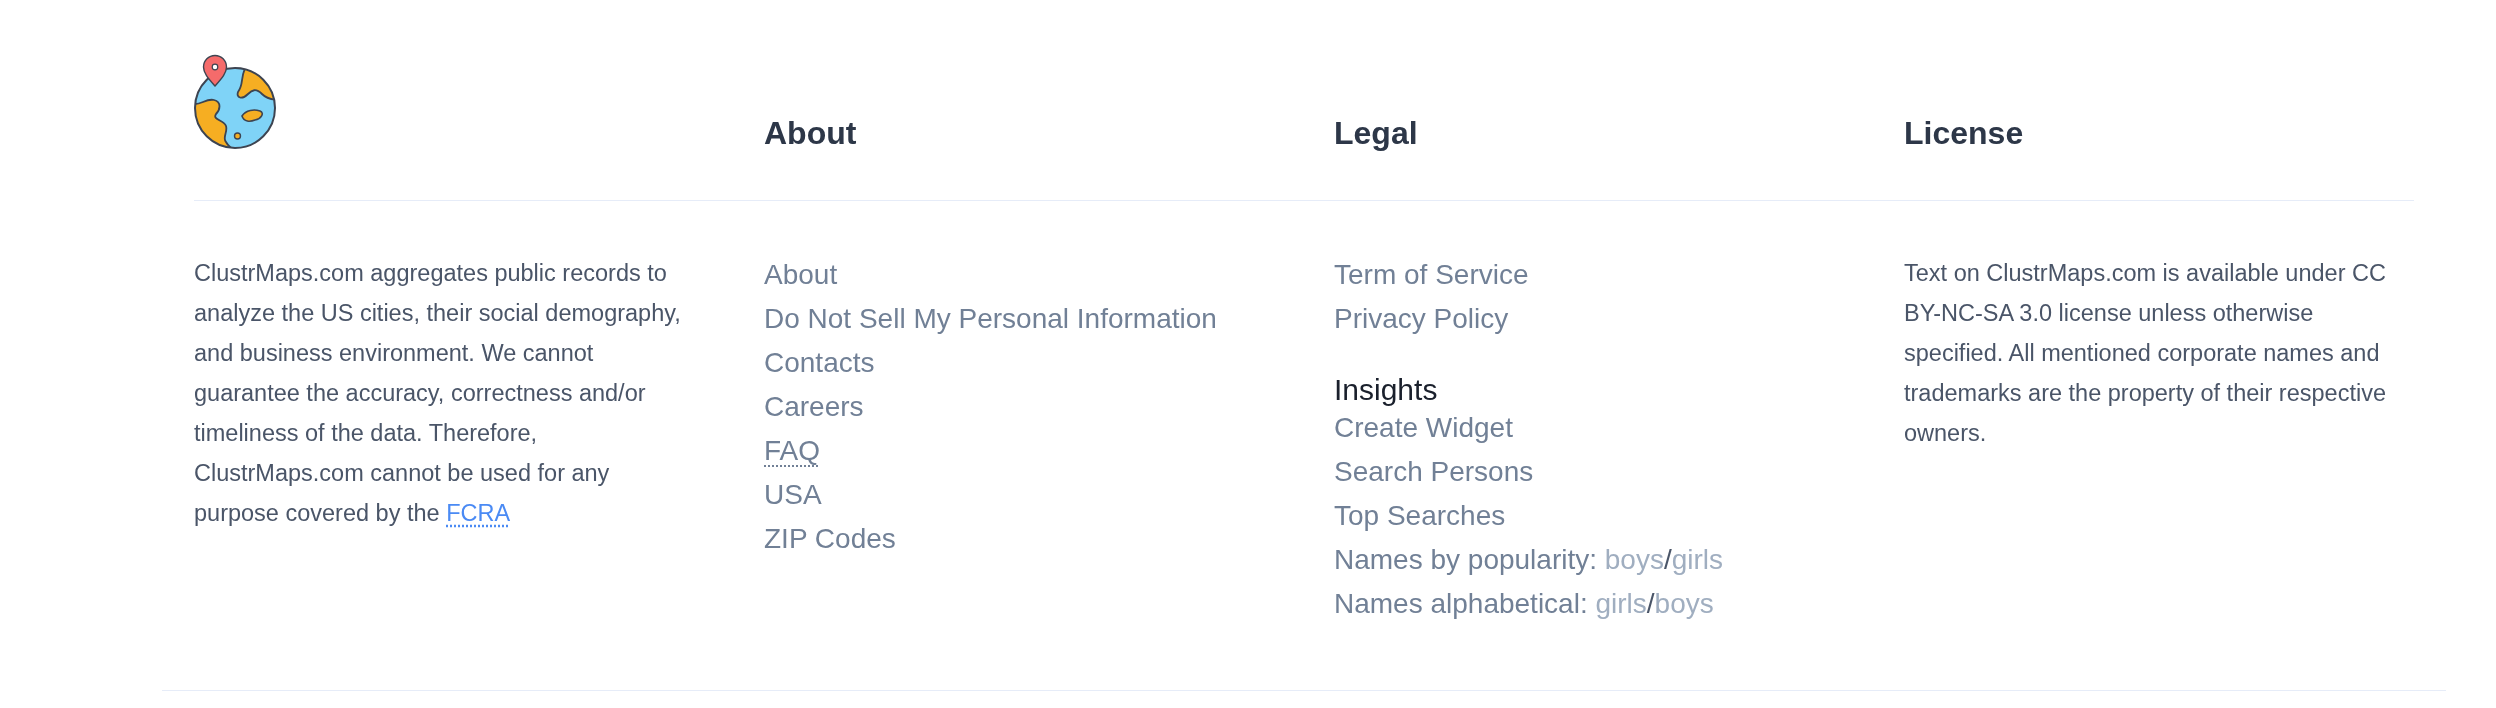  What do you see at coordinates (1420, 516) in the screenshot?
I see `footer-link: Top Searches` at bounding box center [1420, 516].